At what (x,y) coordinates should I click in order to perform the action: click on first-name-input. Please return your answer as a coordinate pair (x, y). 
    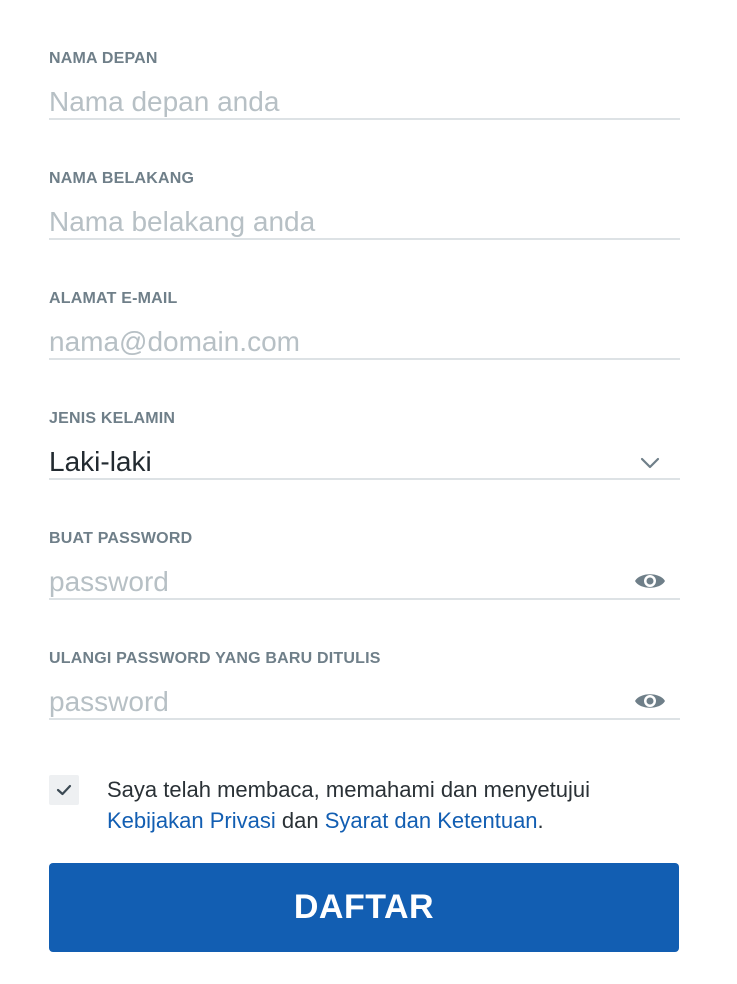
    Looking at the image, I should click on (329, 102).